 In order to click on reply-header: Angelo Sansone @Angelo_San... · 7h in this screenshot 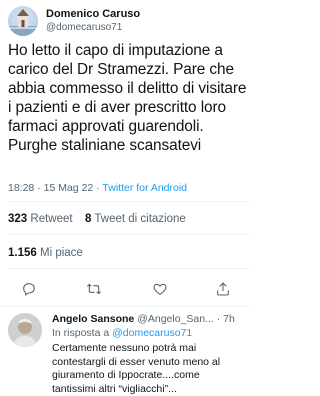, I will do `click(150, 319)`.